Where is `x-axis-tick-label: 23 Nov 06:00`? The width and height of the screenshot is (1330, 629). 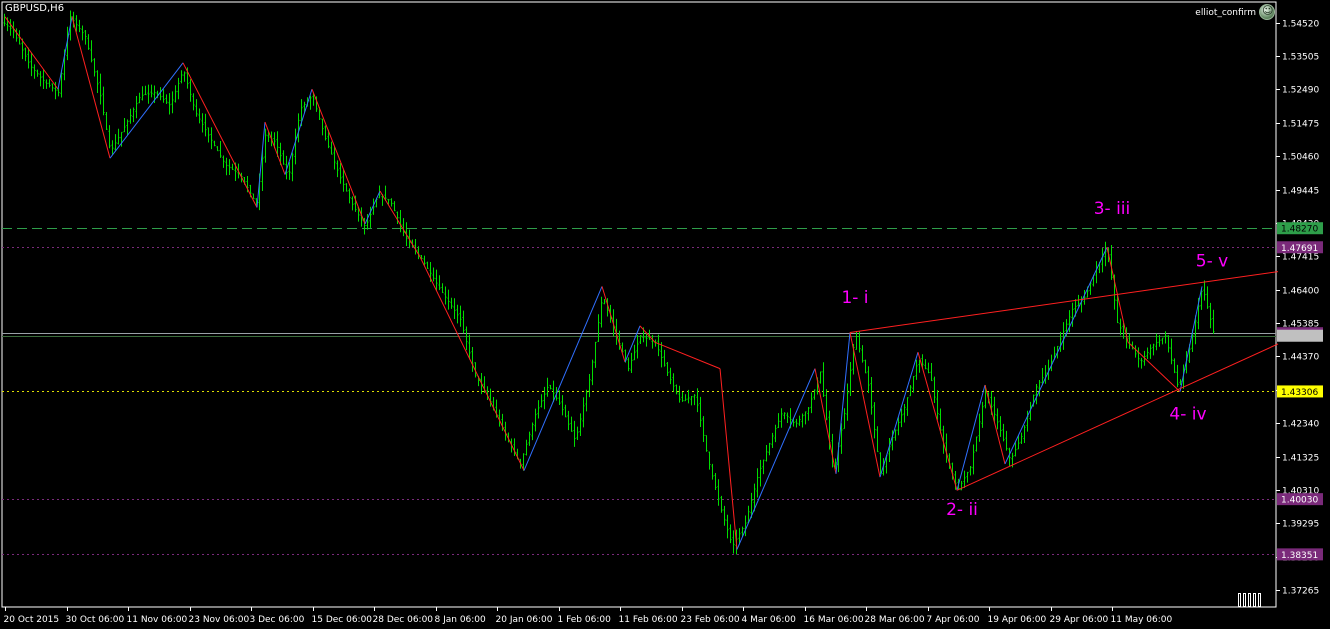 x-axis-tick-label: 23 Nov 06:00 is located at coordinates (219, 620).